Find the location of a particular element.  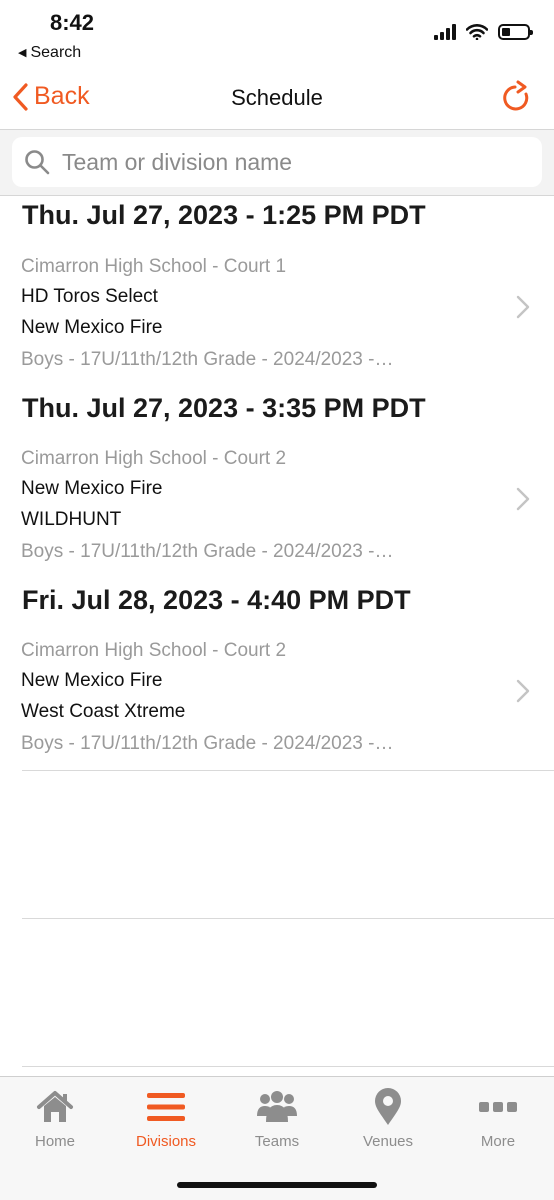

search-input is located at coordinates (282, 162).